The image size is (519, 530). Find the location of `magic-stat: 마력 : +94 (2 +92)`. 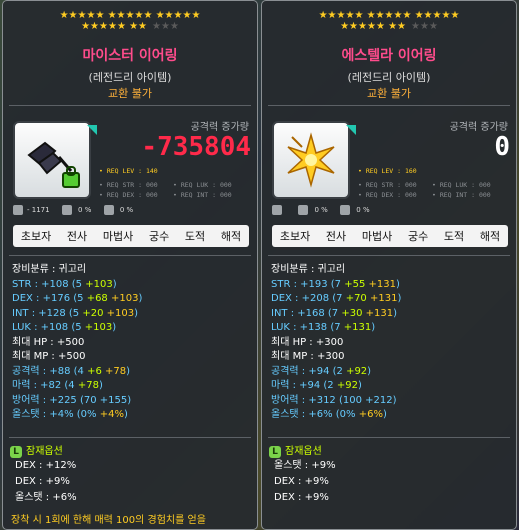

magic-stat: 마력 : +94 (2 +92) is located at coordinates (316, 385).